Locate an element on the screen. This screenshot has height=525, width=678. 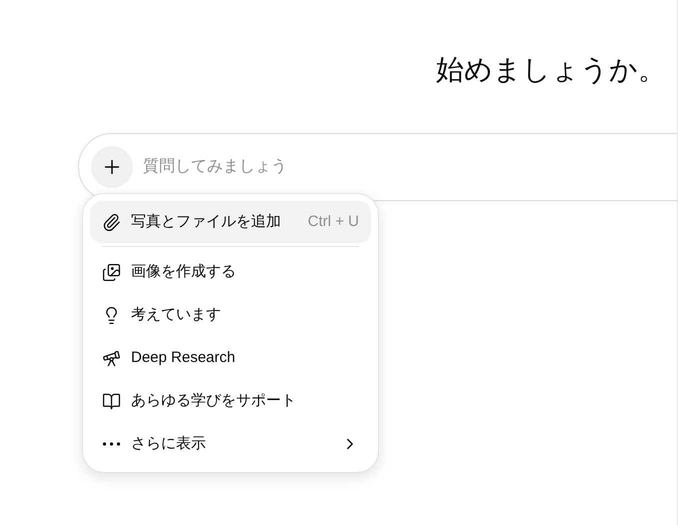
menu-item-label: 写真とファイルを追加 is located at coordinates (206, 222).